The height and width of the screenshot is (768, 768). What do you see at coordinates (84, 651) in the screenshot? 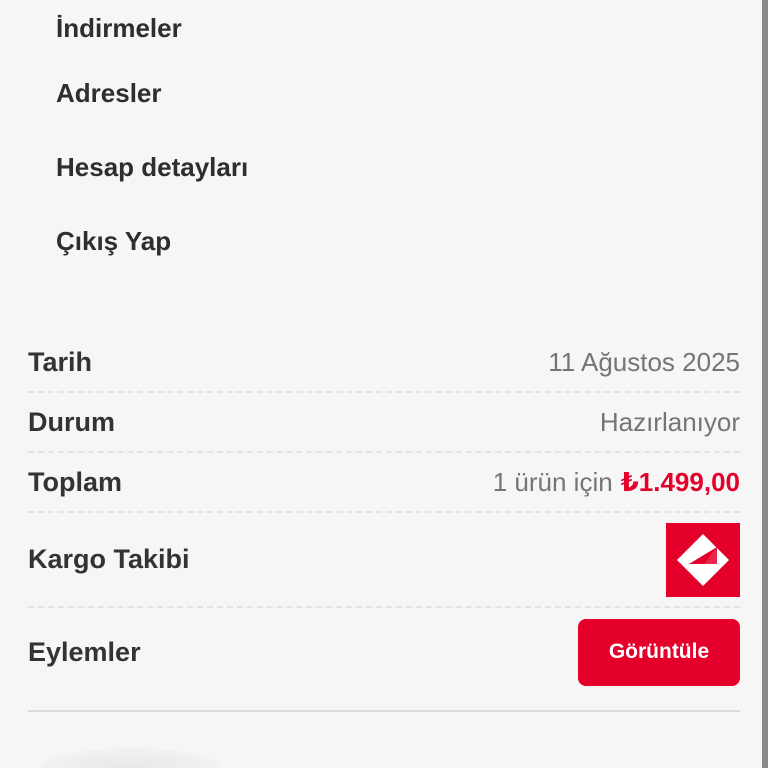
I see `order-actions-label: Eylemler` at bounding box center [84, 651].